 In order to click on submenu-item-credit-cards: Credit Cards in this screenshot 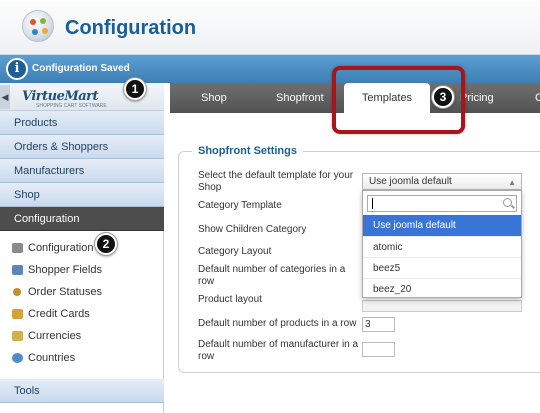, I will do `click(82, 314)`.